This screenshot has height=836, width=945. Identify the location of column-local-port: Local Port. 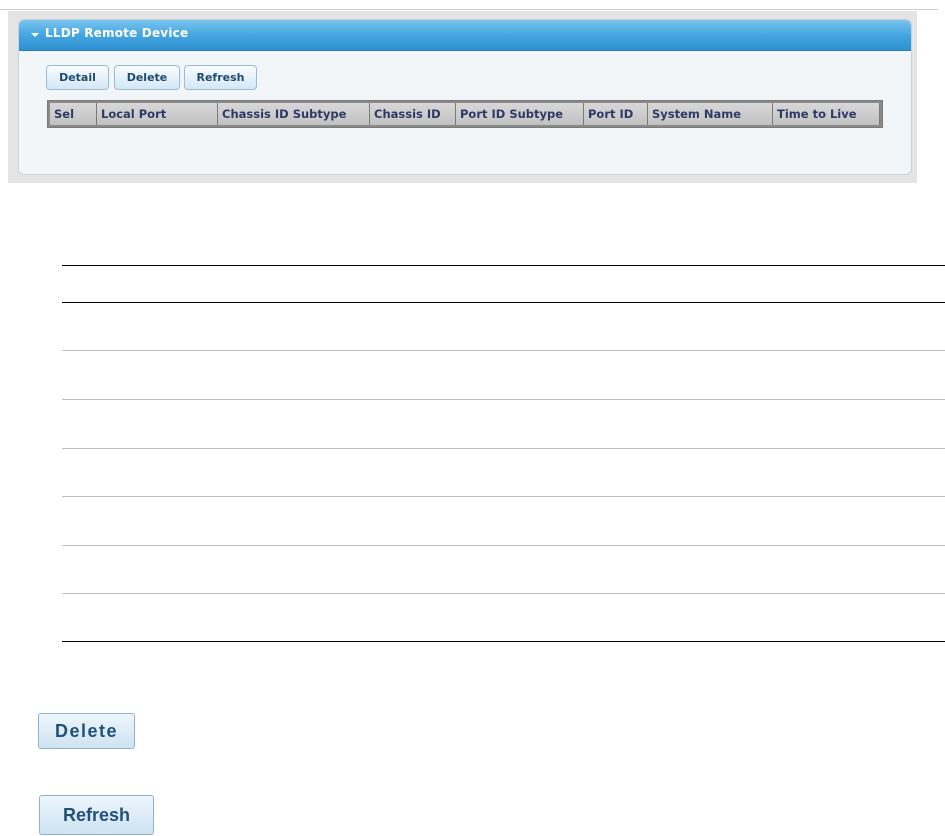
(157, 114).